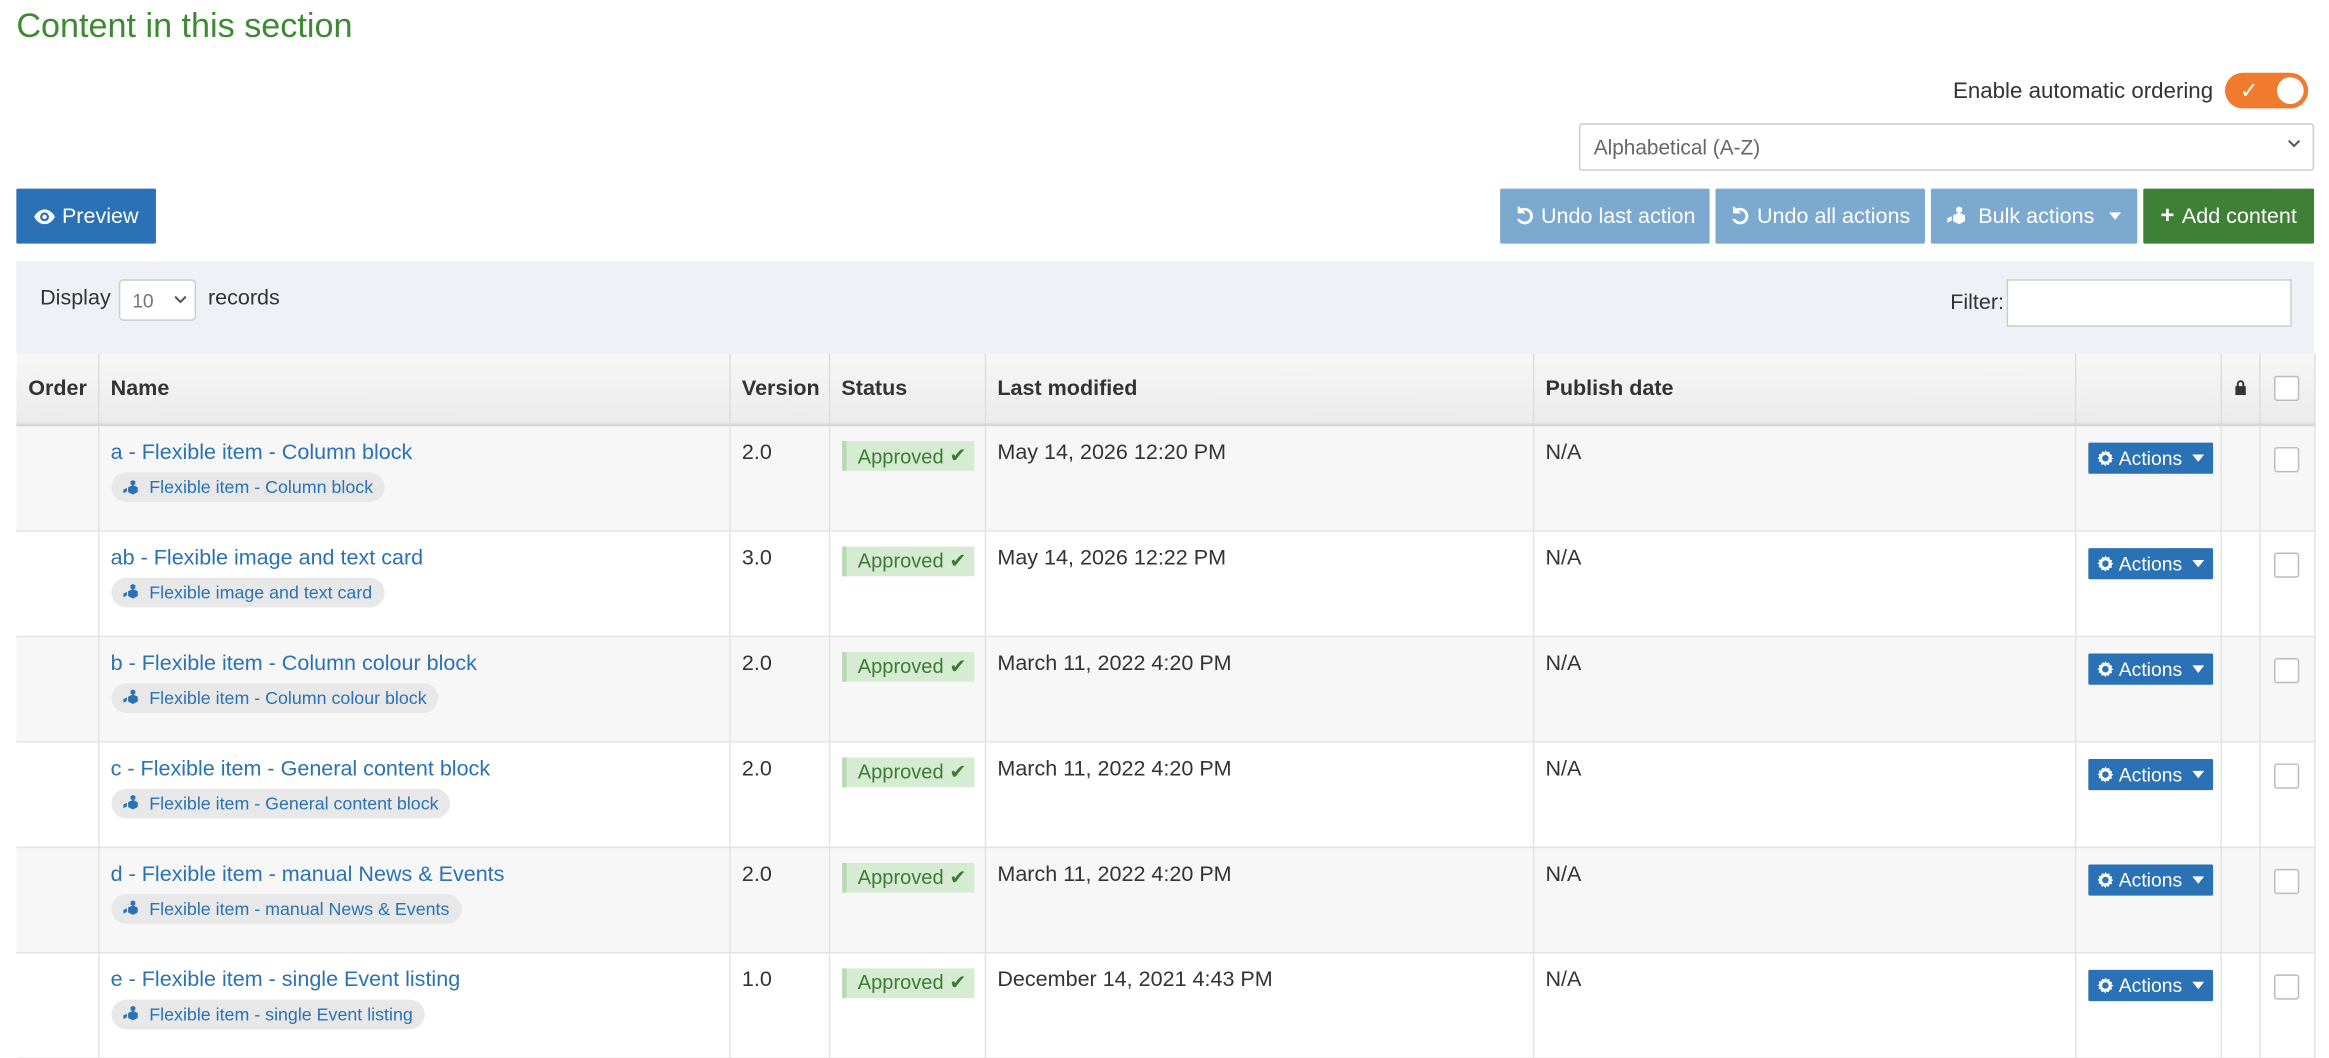 The image size is (2329, 1058). I want to click on content-name-link: e - Flexible item - single Event listing, so click(414, 980).